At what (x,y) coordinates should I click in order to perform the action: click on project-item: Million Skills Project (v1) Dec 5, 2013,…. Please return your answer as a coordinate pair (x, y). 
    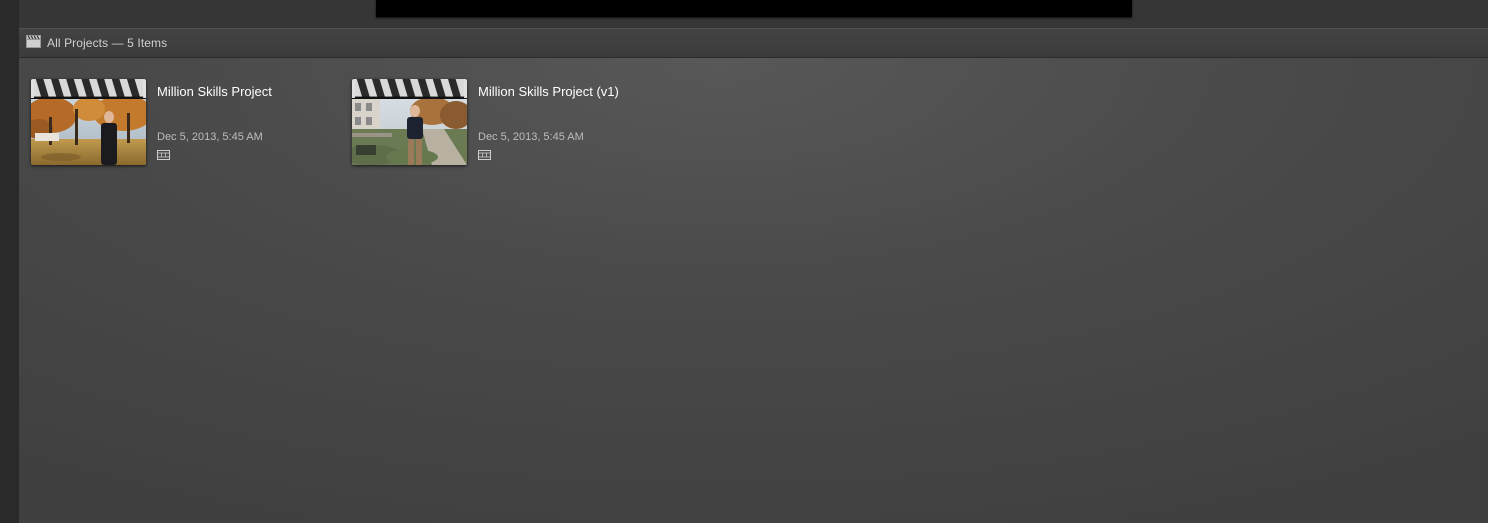
    Looking at the image, I should click on (495, 124).